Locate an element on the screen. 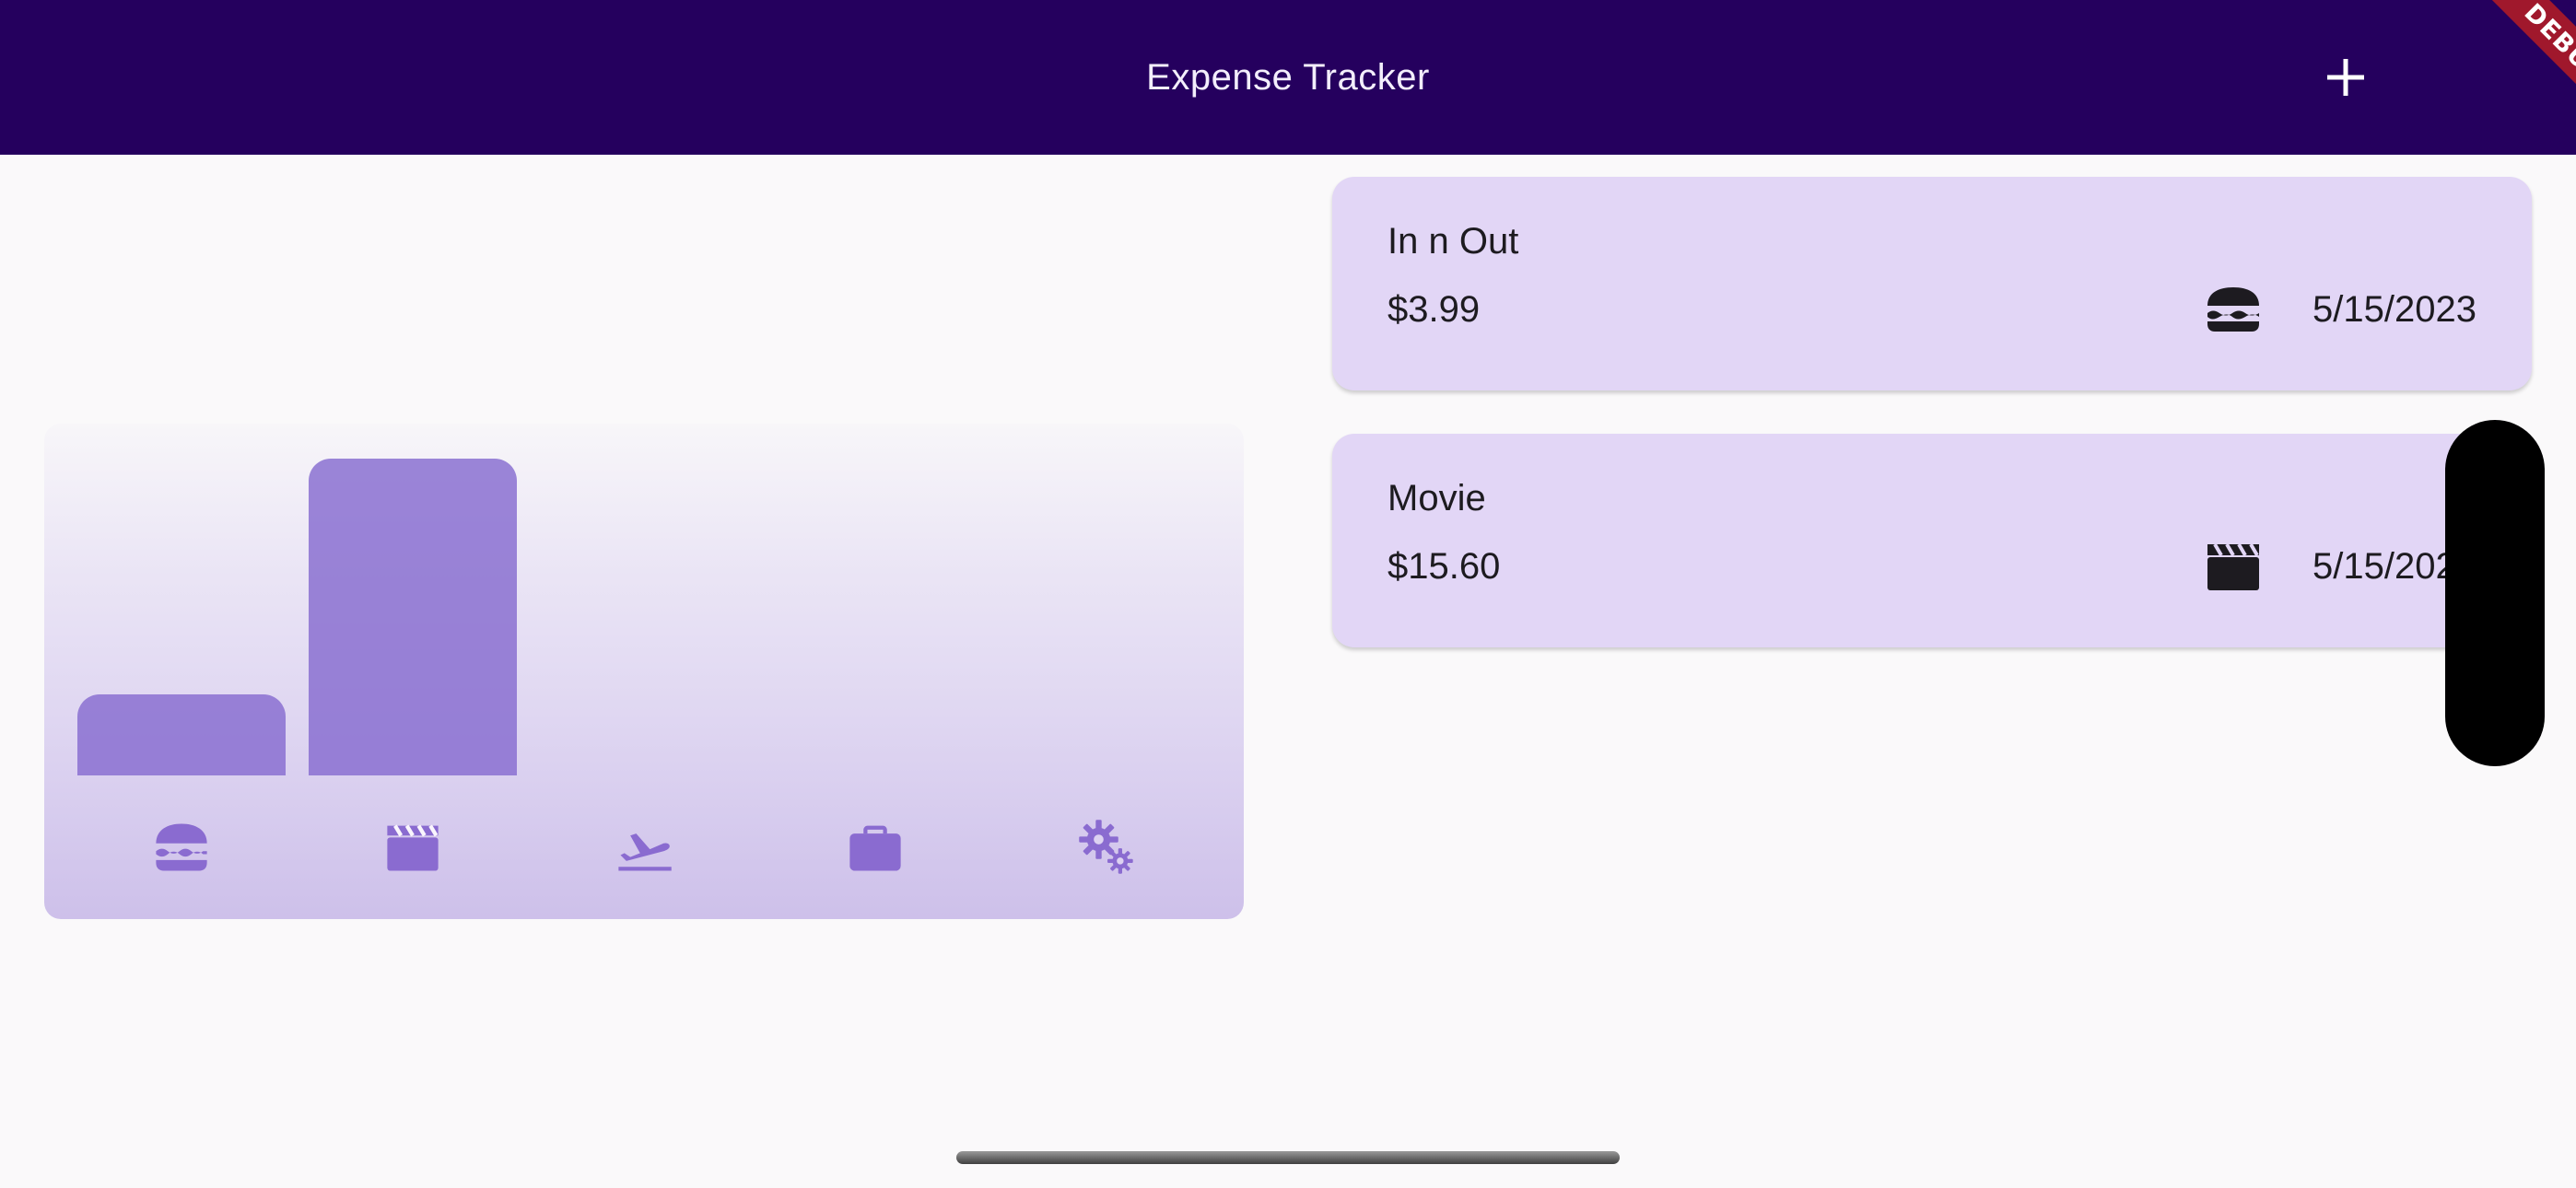 The height and width of the screenshot is (1188, 2576). expense-amount: $15.60 is located at coordinates (1444, 566).